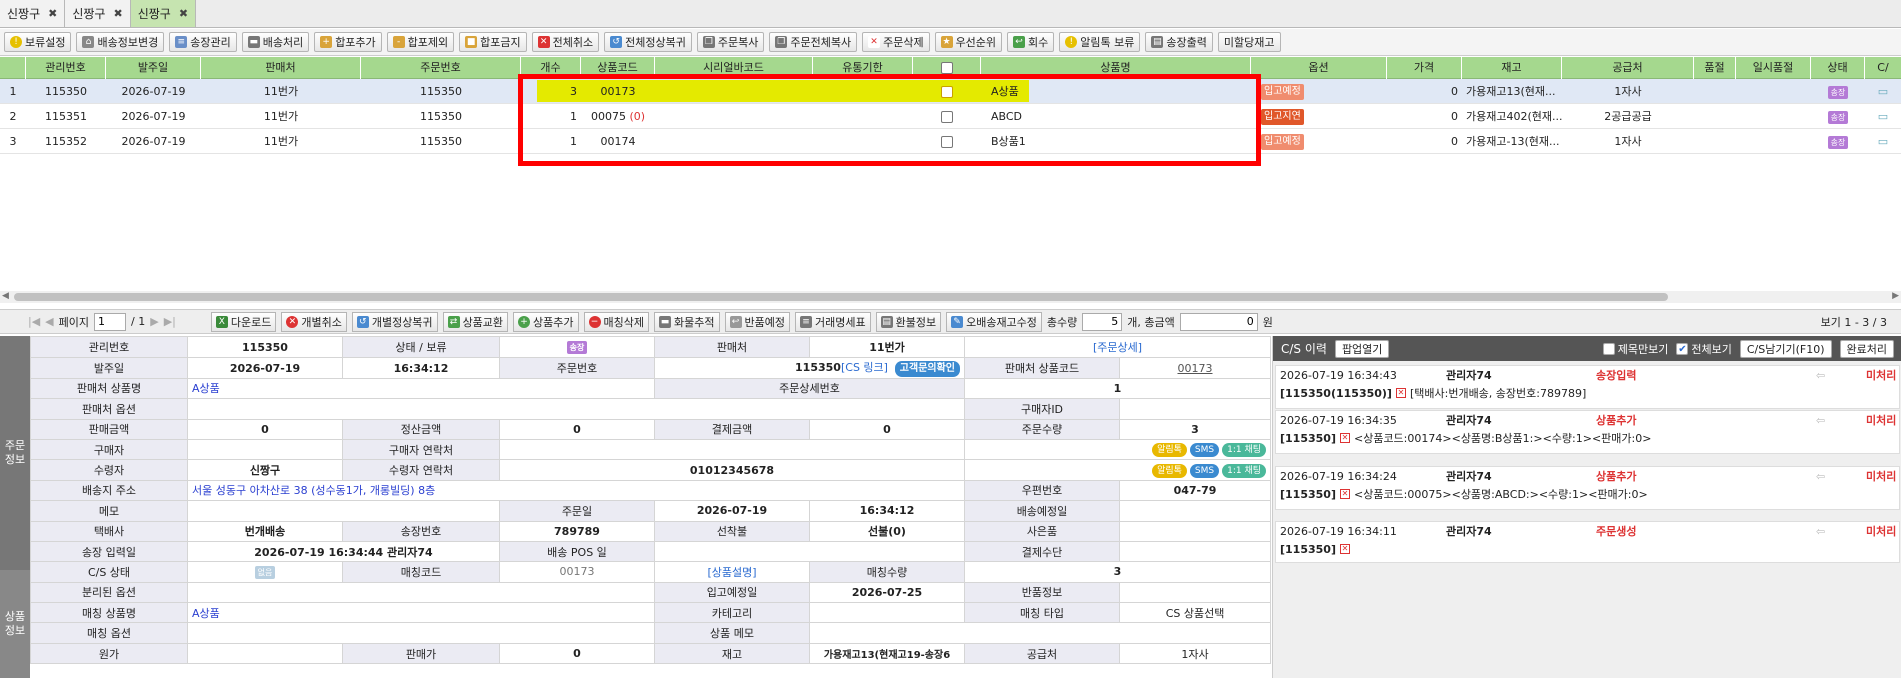 This screenshot has height=678, width=1901. What do you see at coordinates (841, 297) in the screenshot?
I see `scroll-thumb` at bounding box center [841, 297].